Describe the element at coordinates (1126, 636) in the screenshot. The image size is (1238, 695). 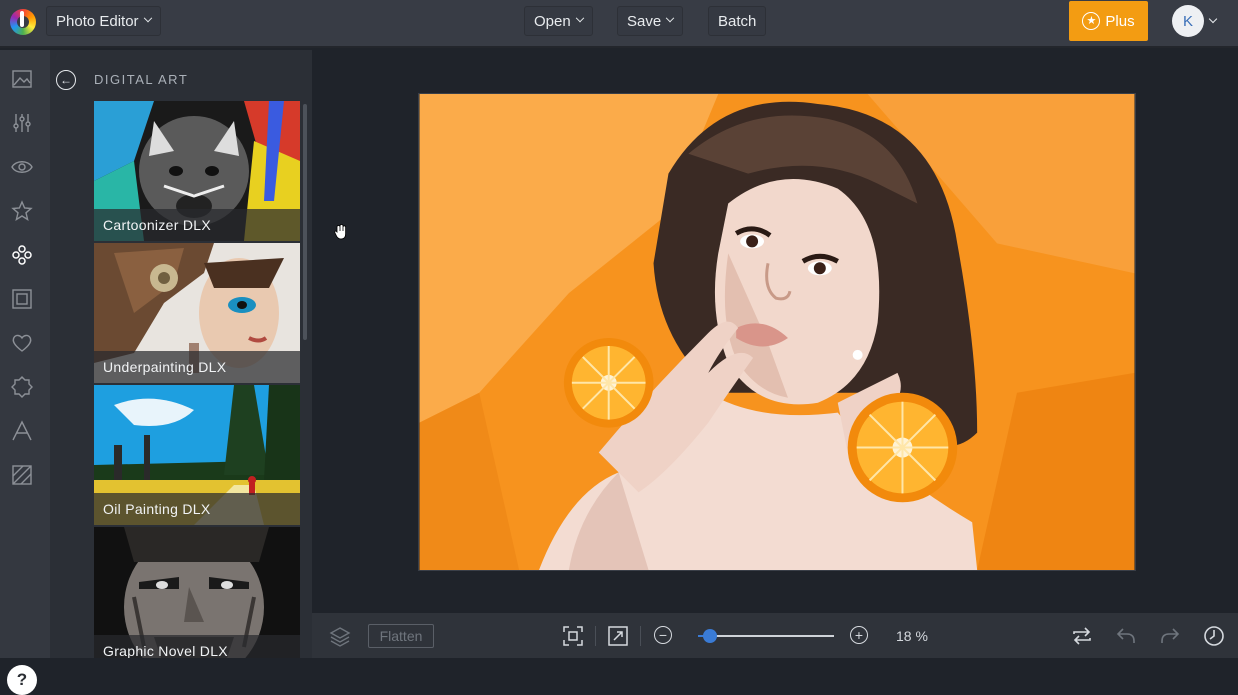
I see `undo-icon` at that location.